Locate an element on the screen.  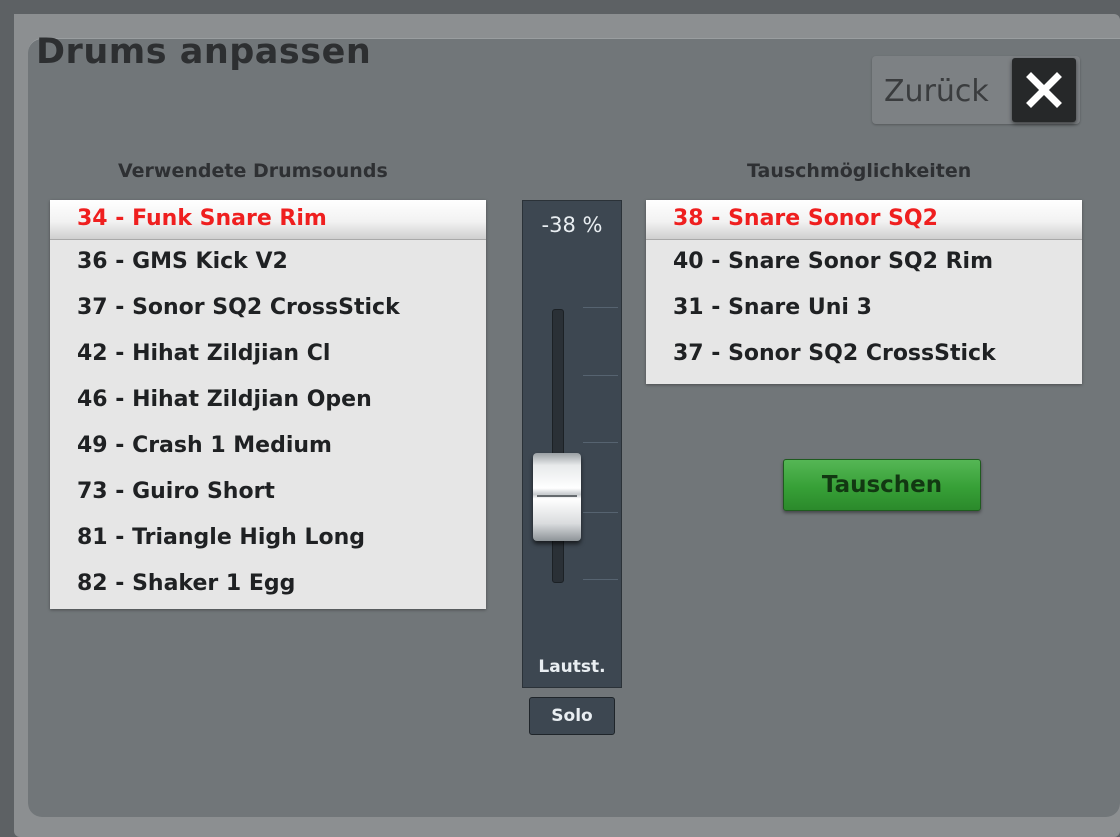
fader-knob is located at coordinates (557, 497).